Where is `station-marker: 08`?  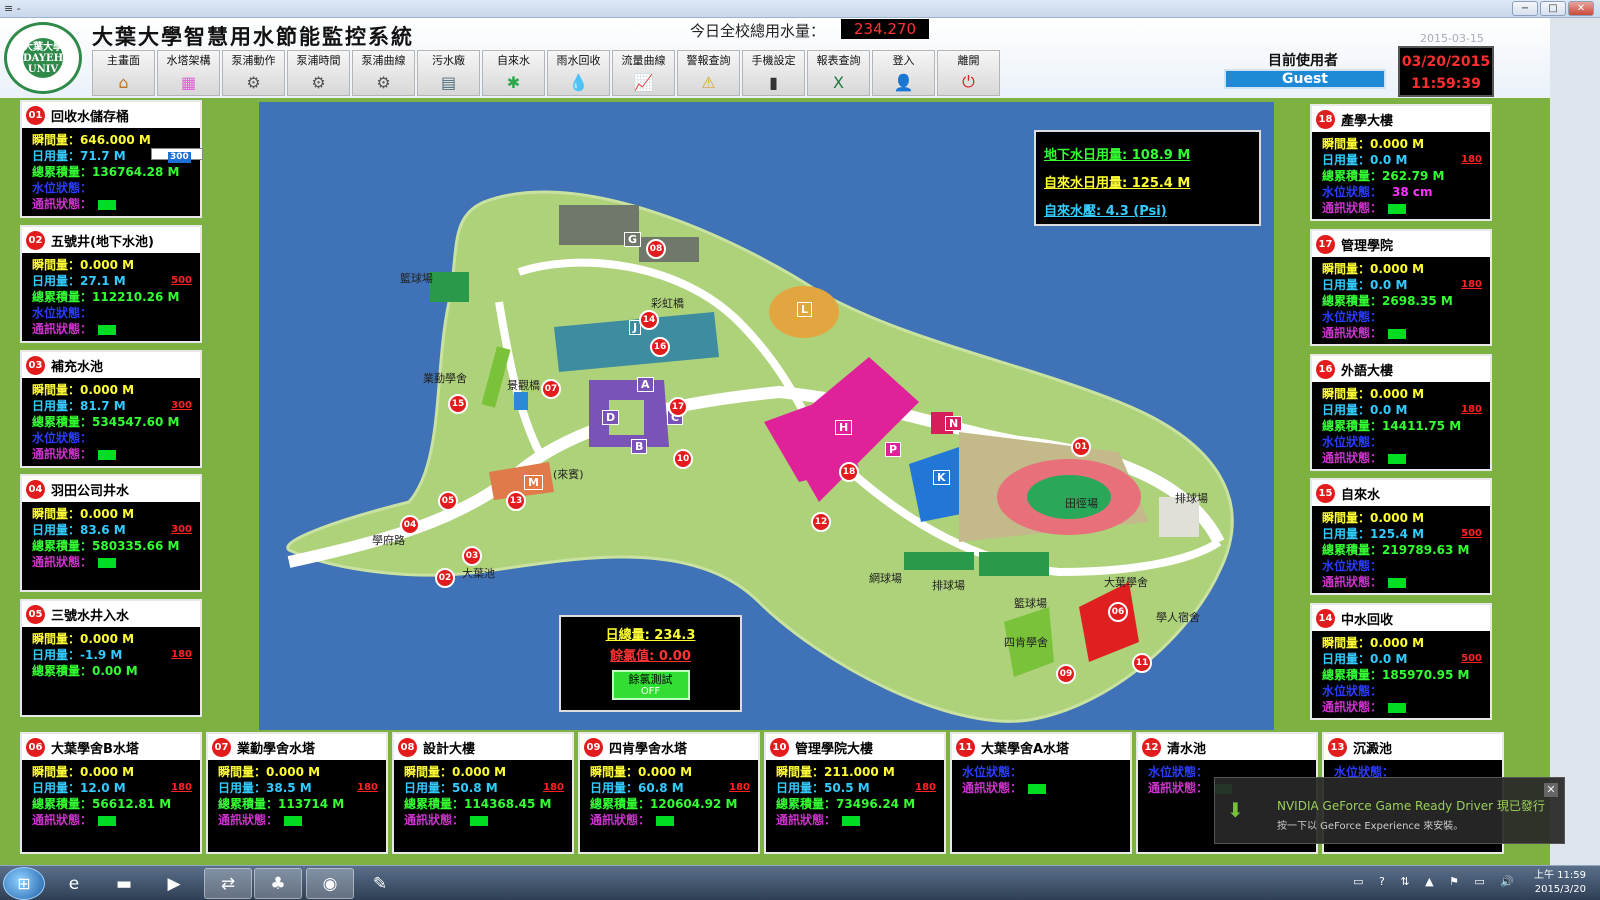 station-marker: 08 is located at coordinates (656, 249).